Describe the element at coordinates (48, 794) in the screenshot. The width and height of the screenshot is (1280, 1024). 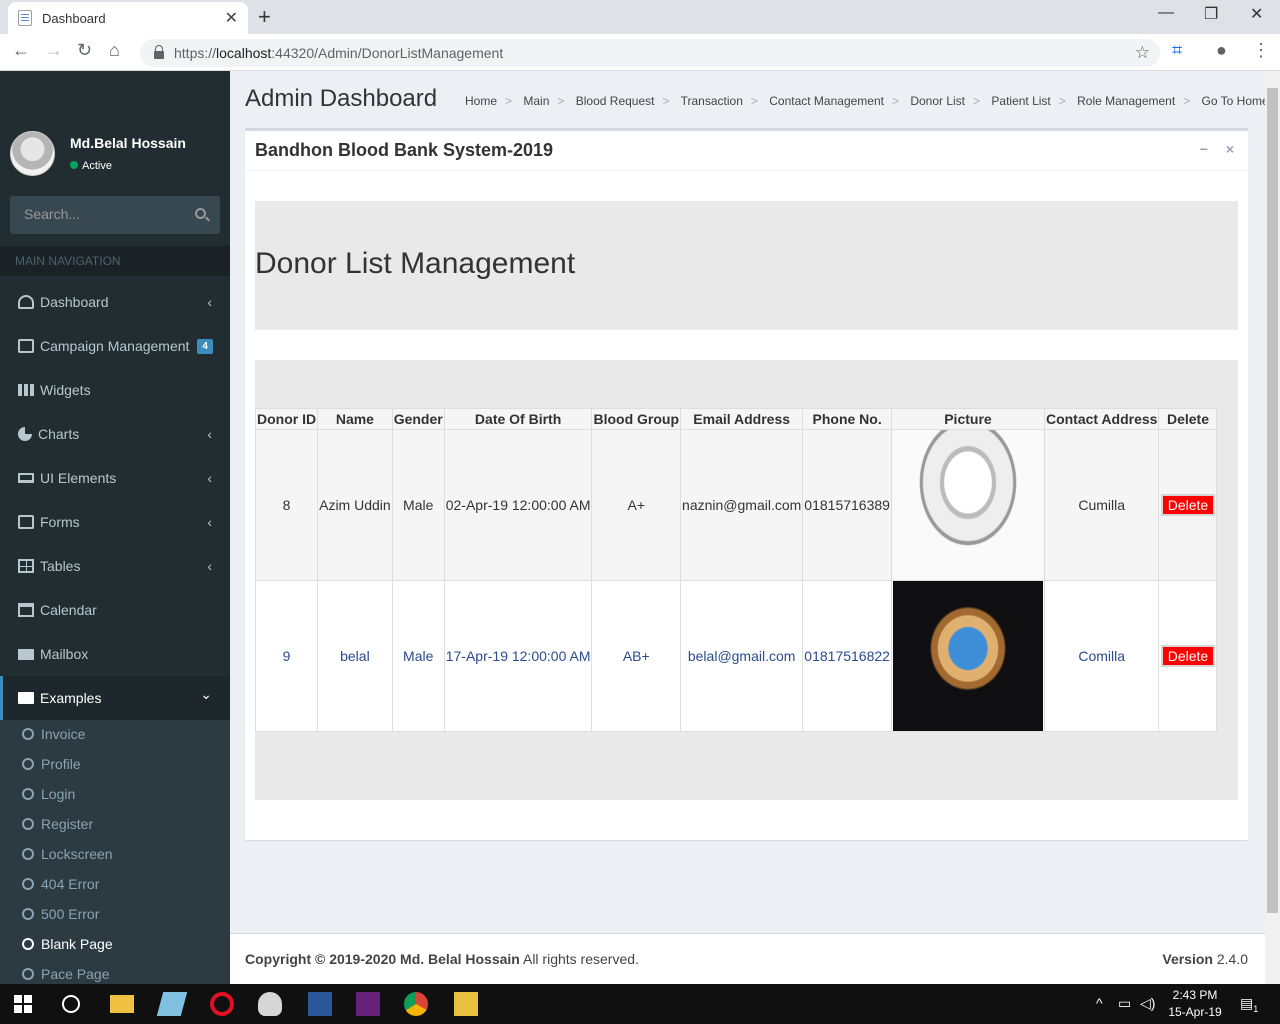
I see `submenu-item-login: Login` at that location.